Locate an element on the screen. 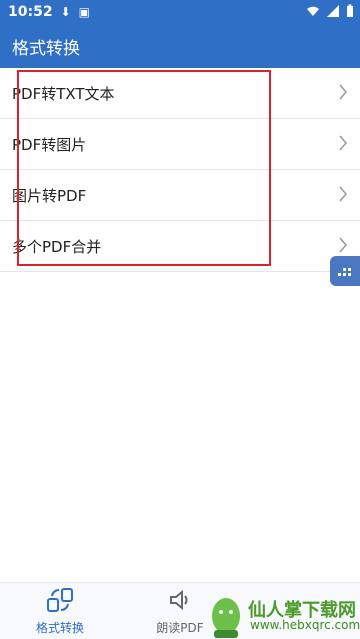 The width and height of the screenshot is (360, 639). list-item-label: PDF转TXT文本 is located at coordinates (63, 93).